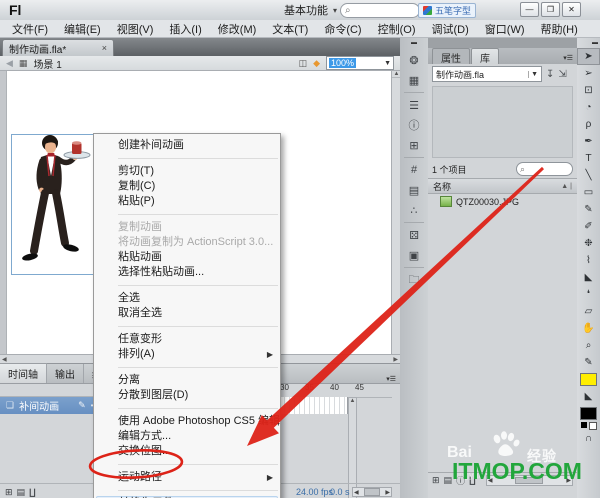 Image resolution: width=600 pixels, height=498 pixels. What do you see at coordinates (23, 373) in the screenshot?
I see `timeline-tab: 时间轴` at bounding box center [23, 373].